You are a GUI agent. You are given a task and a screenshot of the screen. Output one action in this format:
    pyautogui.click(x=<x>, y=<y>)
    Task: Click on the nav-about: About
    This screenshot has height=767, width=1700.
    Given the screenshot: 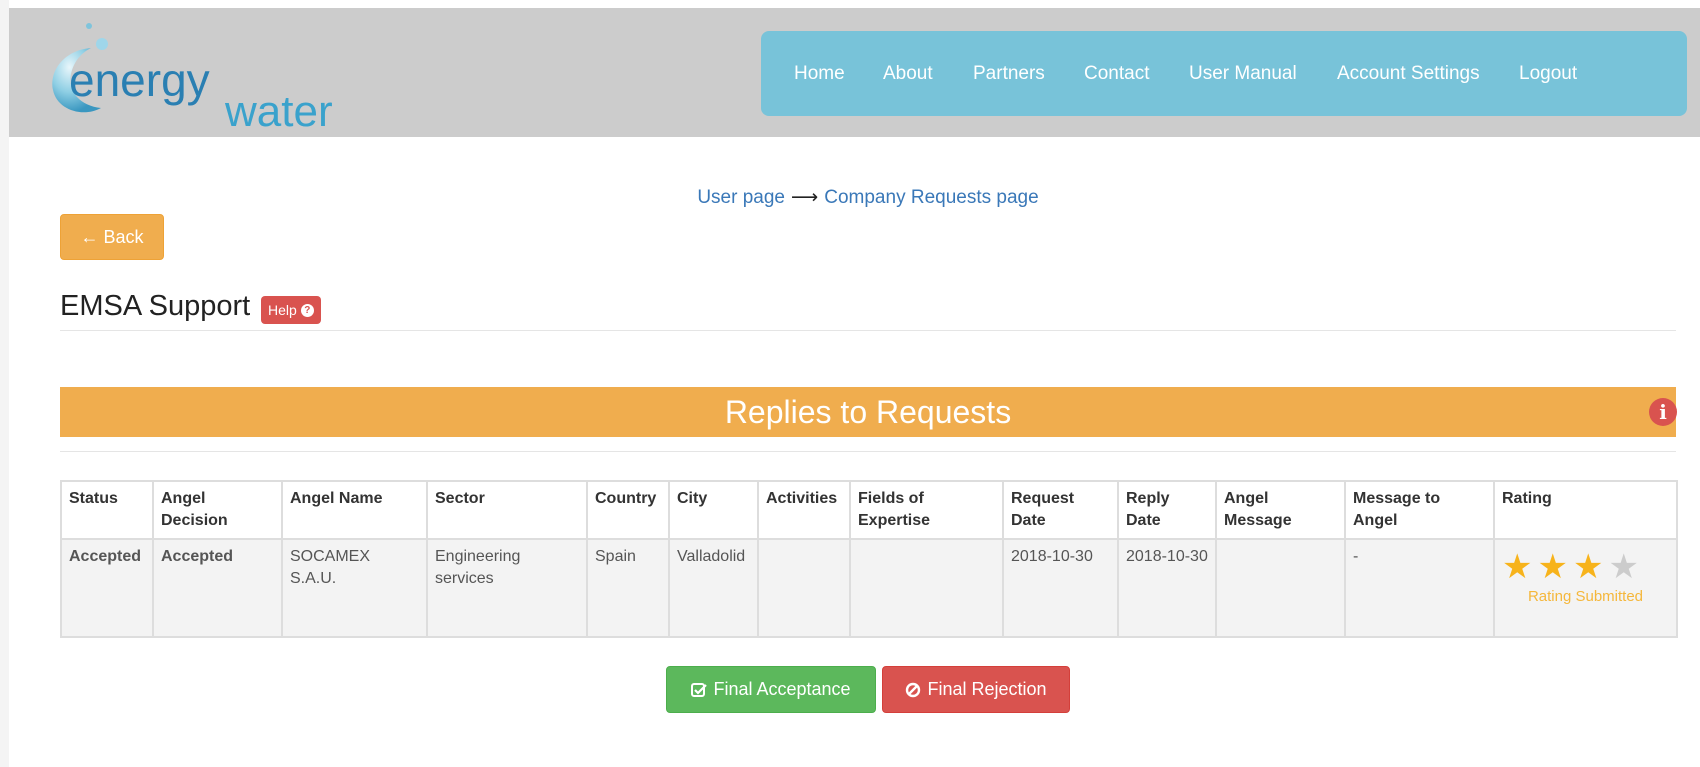 What is the action you would take?
    pyautogui.click(x=908, y=73)
    